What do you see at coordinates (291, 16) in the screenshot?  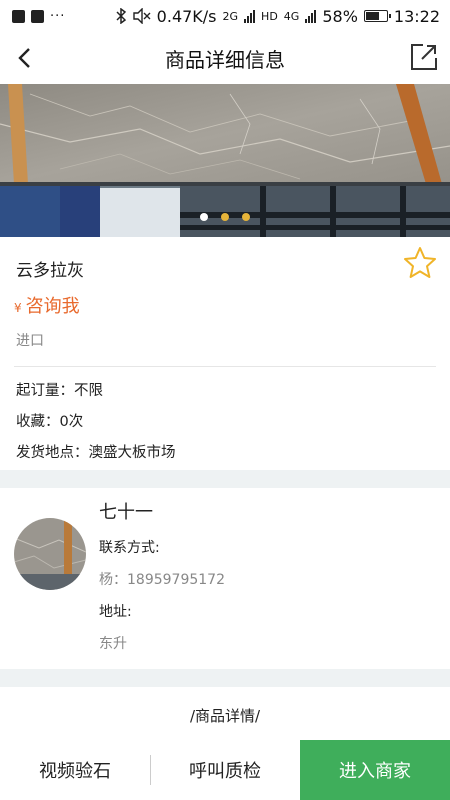 I see `network-4g-label: 4G` at bounding box center [291, 16].